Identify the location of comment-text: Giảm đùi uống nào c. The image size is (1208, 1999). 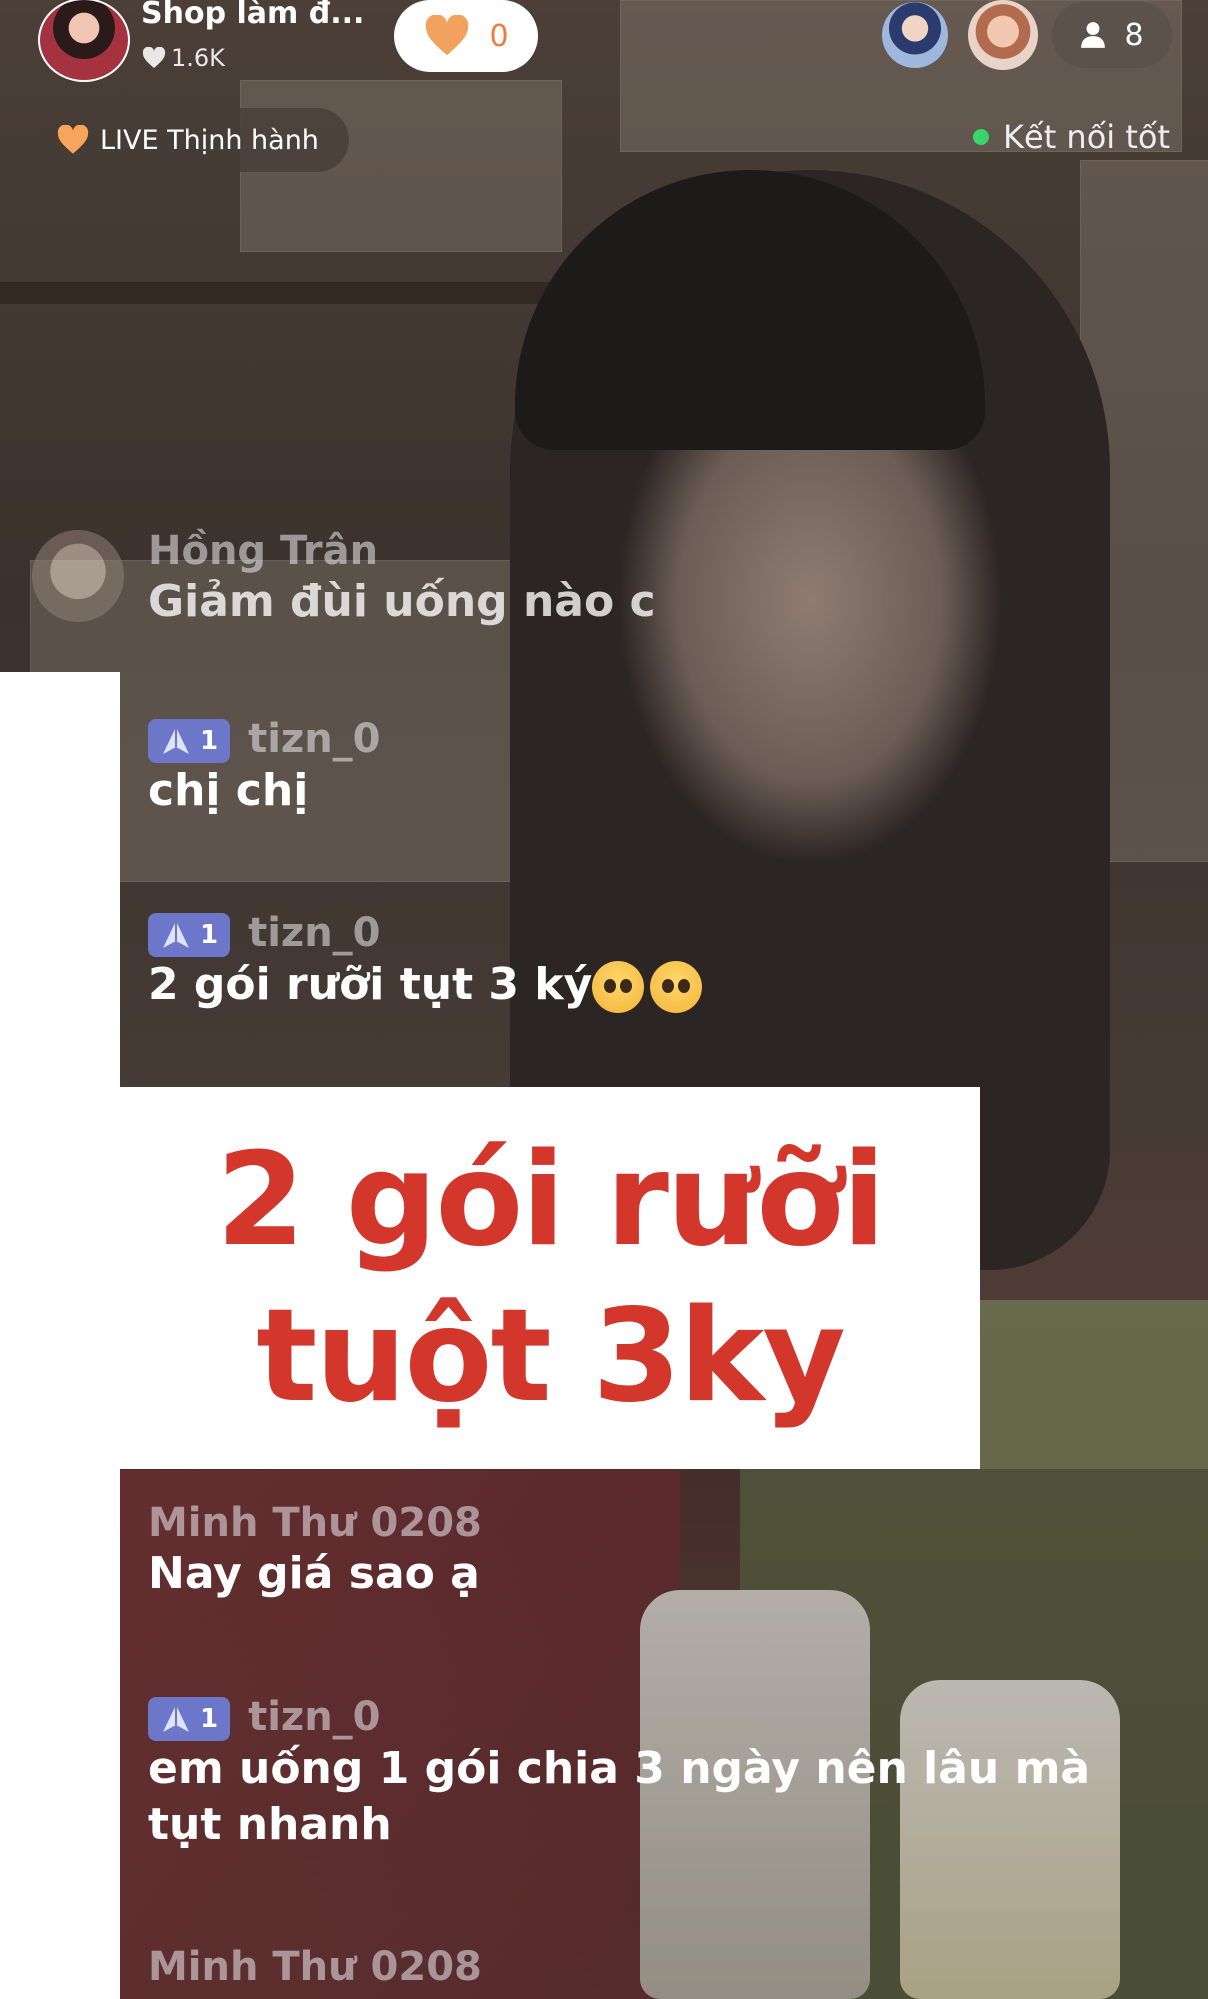
(402, 601).